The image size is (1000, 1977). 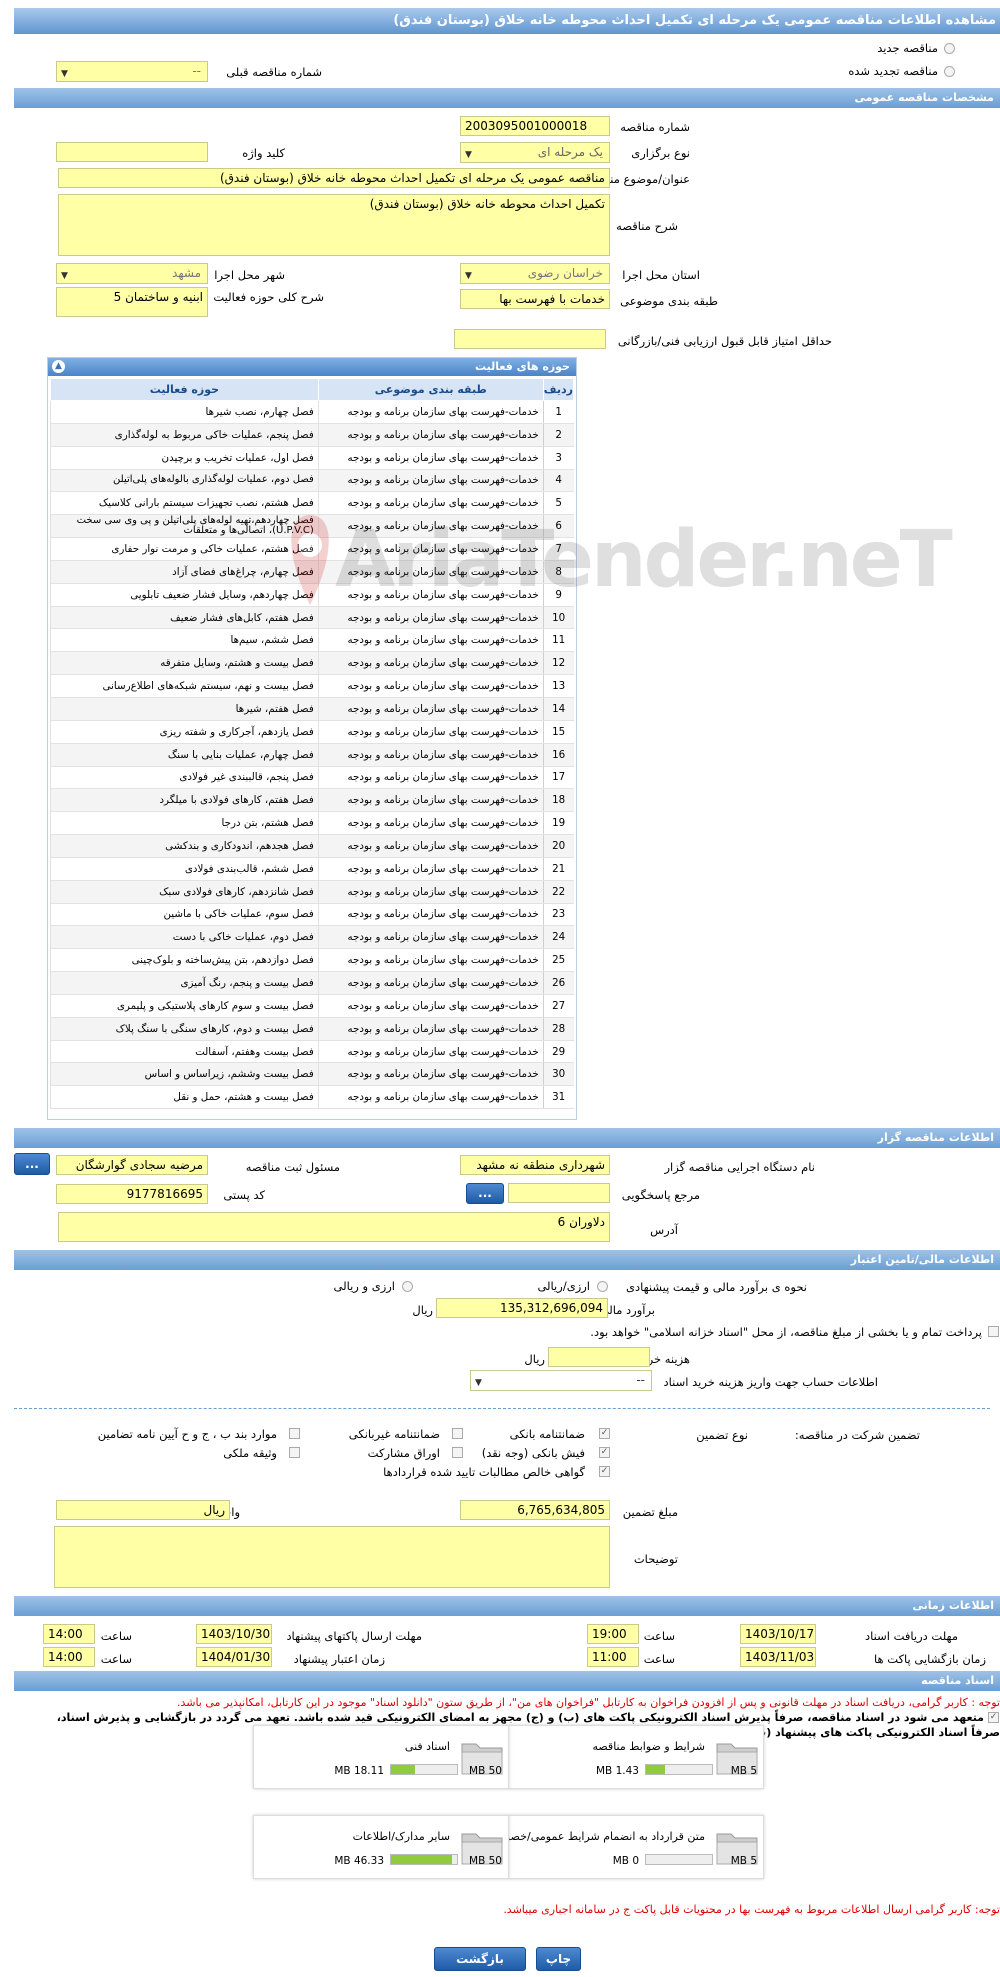 I want to click on notes-field, so click(x=332, y=1557).